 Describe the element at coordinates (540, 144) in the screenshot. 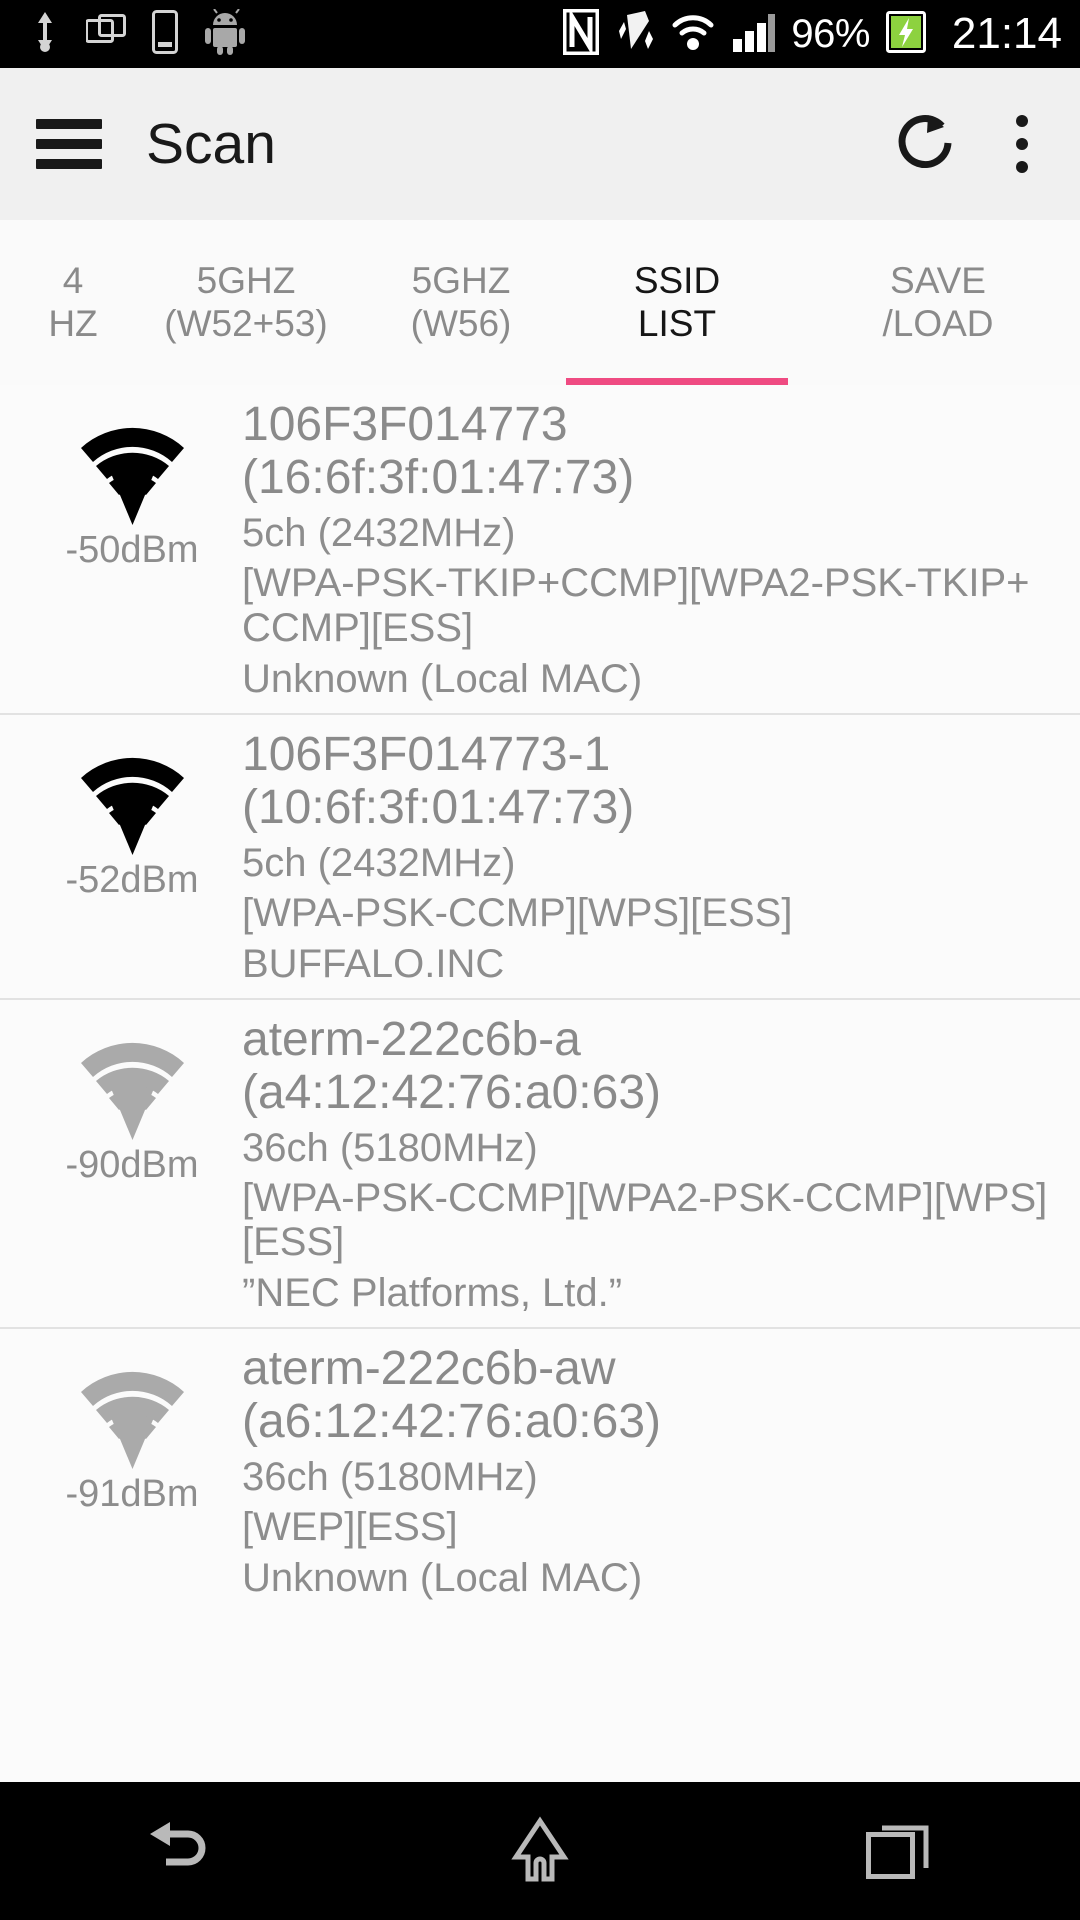

I see `app-bar: Scan` at that location.